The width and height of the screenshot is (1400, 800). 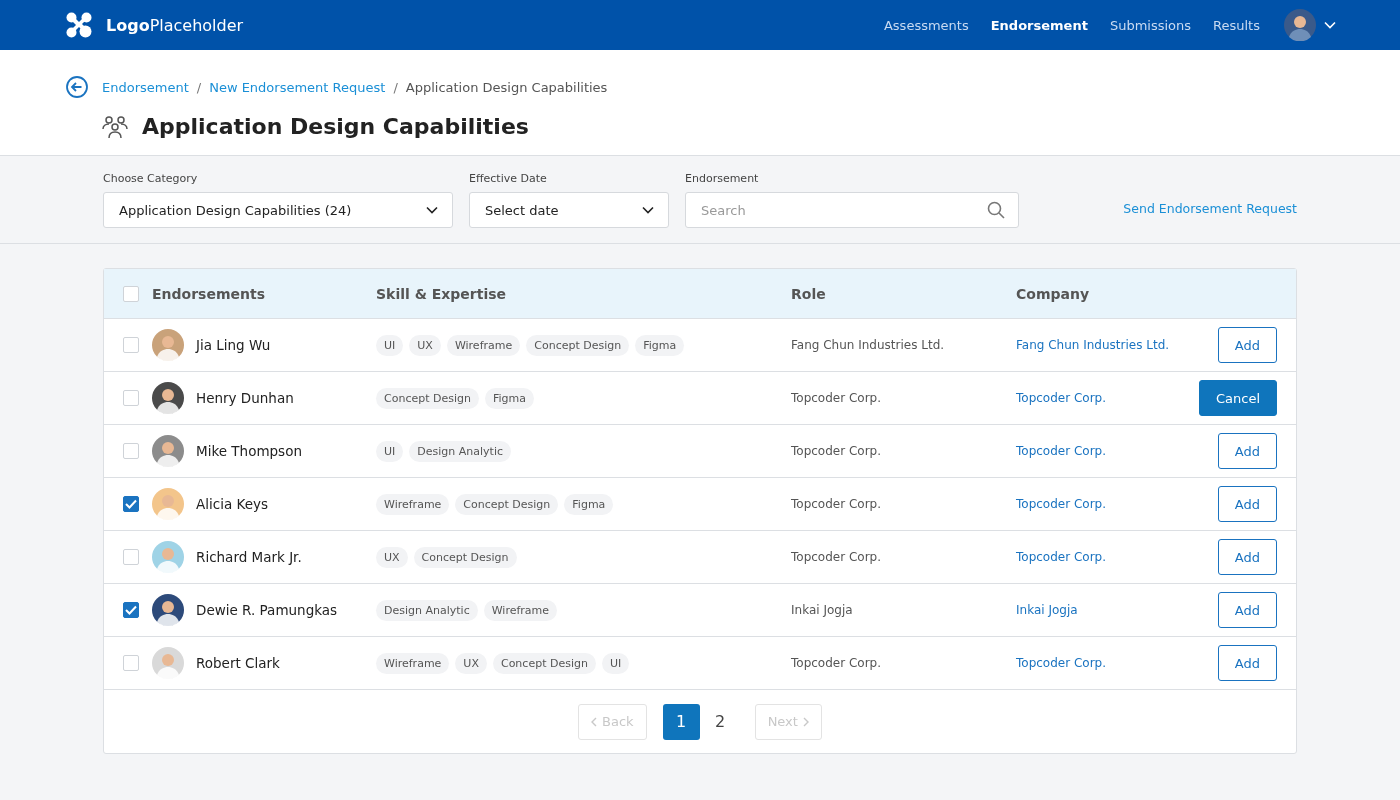 What do you see at coordinates (508, 178) in the screenshot?
I see `field-label: Effective Date` at bounding box center [508, 178].